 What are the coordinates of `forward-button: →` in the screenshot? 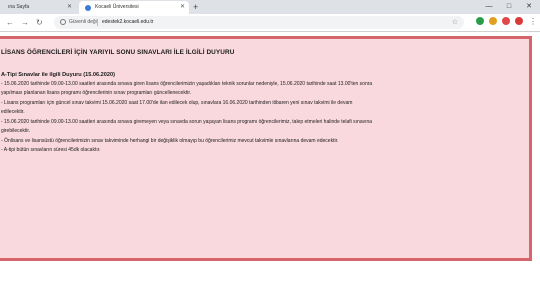 It's located at (25, 22).